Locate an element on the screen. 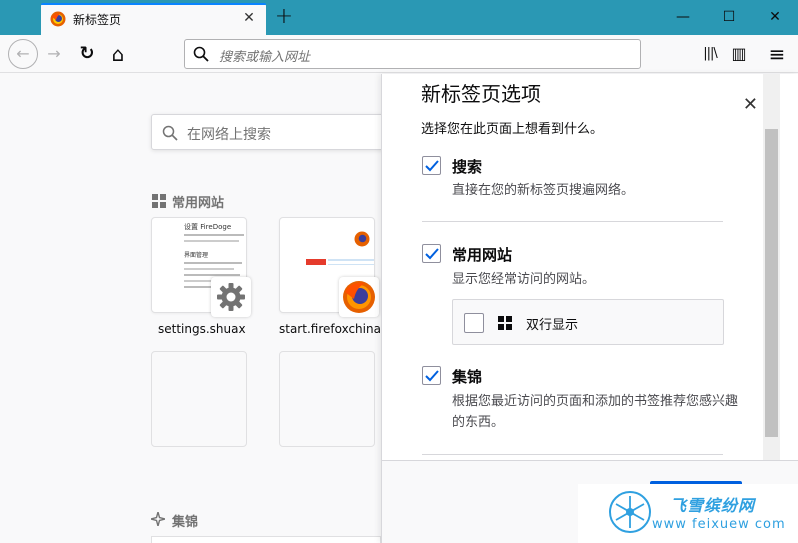  maximize-button: ☐ is located at coordinates (729, 17).